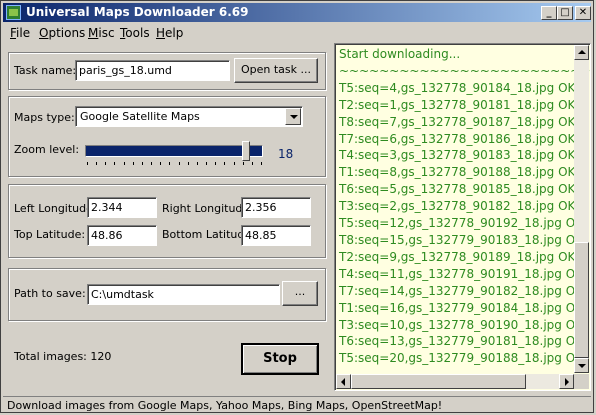 The image size is (596, 415). What do you see at coordinates (174, 151) in the screenshot?
I see `zoom-slider-track` at bounding box center [174, 151].